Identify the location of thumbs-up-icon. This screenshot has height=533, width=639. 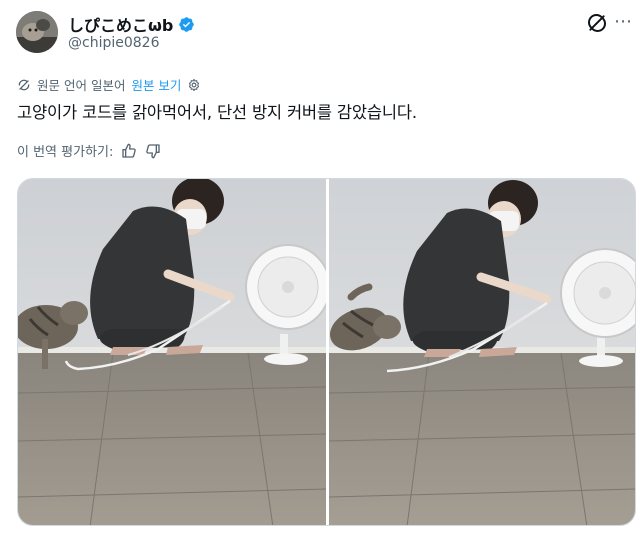
(129, 151).